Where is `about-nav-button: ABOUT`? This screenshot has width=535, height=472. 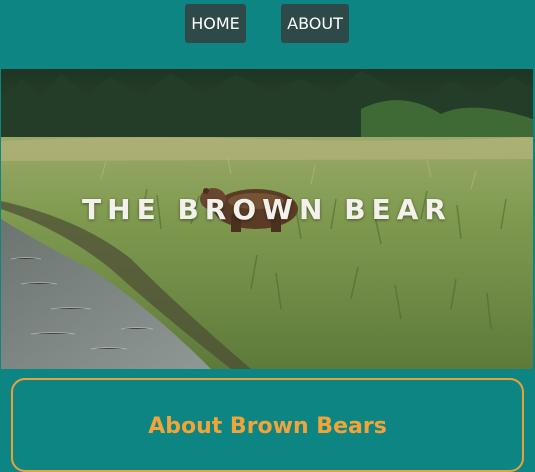 about-nav-button: ABOUT is located at coordinates (315, 23).